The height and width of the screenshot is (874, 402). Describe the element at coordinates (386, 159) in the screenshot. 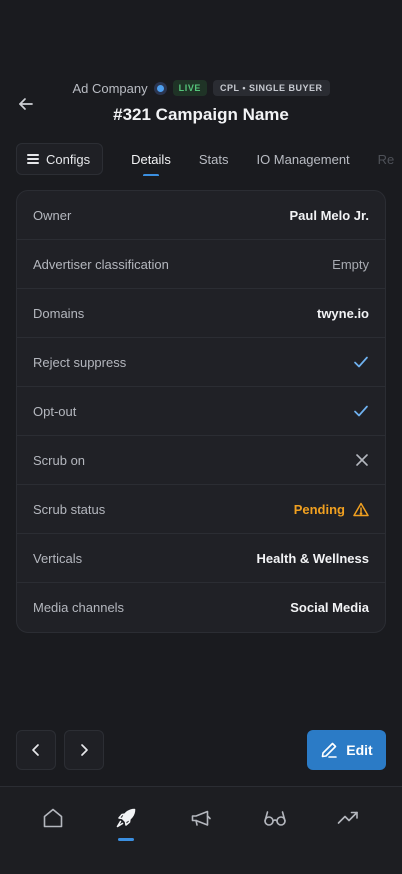

I see `tab-overflow: Re` at that location.